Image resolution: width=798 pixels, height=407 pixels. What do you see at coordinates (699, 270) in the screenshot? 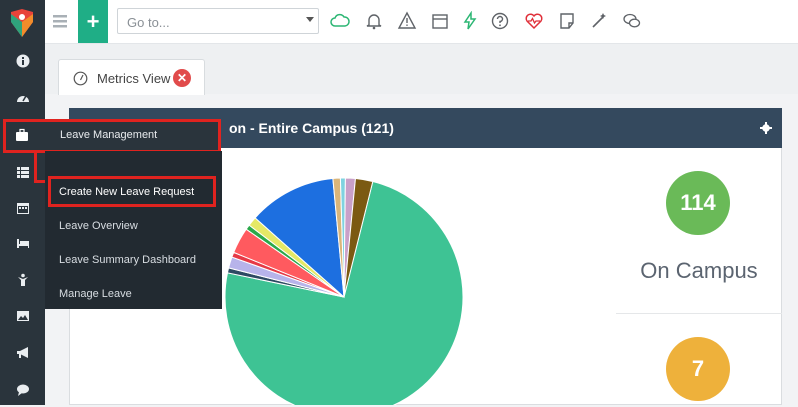
I see `stat-label: On Campus` at bounding box center [699, 270].